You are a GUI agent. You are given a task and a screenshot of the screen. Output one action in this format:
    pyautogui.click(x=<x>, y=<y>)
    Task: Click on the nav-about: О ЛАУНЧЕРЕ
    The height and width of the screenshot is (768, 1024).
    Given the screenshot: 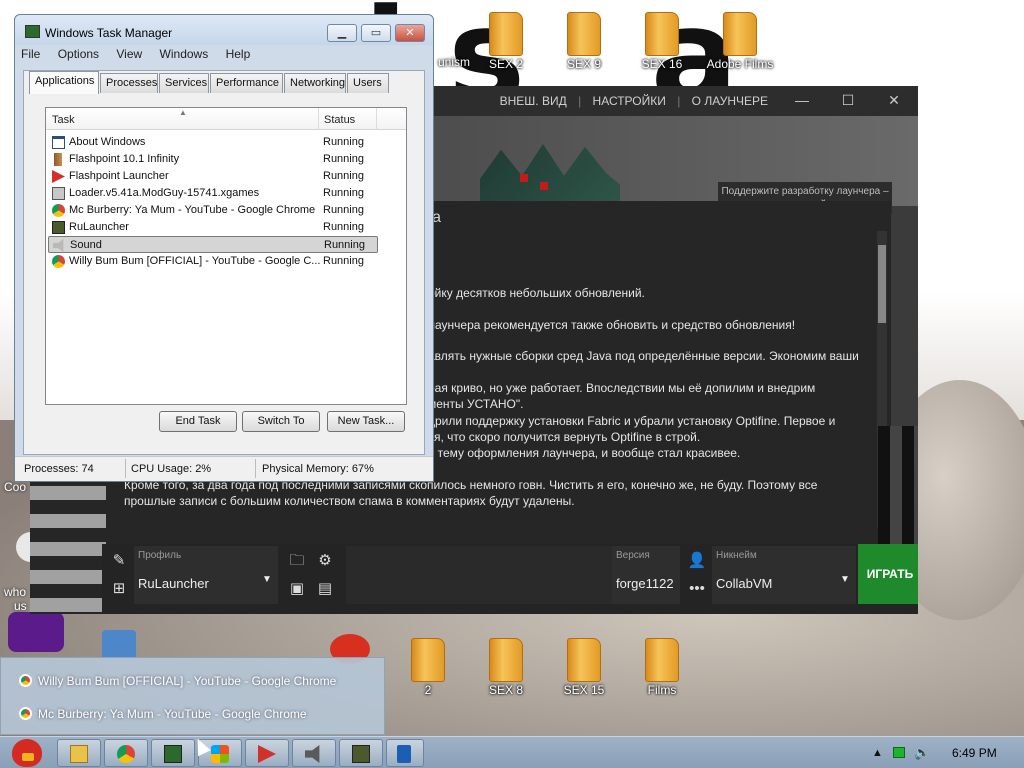 What is the action you would take?
    pyautogui.click(x=730, y=101)
    